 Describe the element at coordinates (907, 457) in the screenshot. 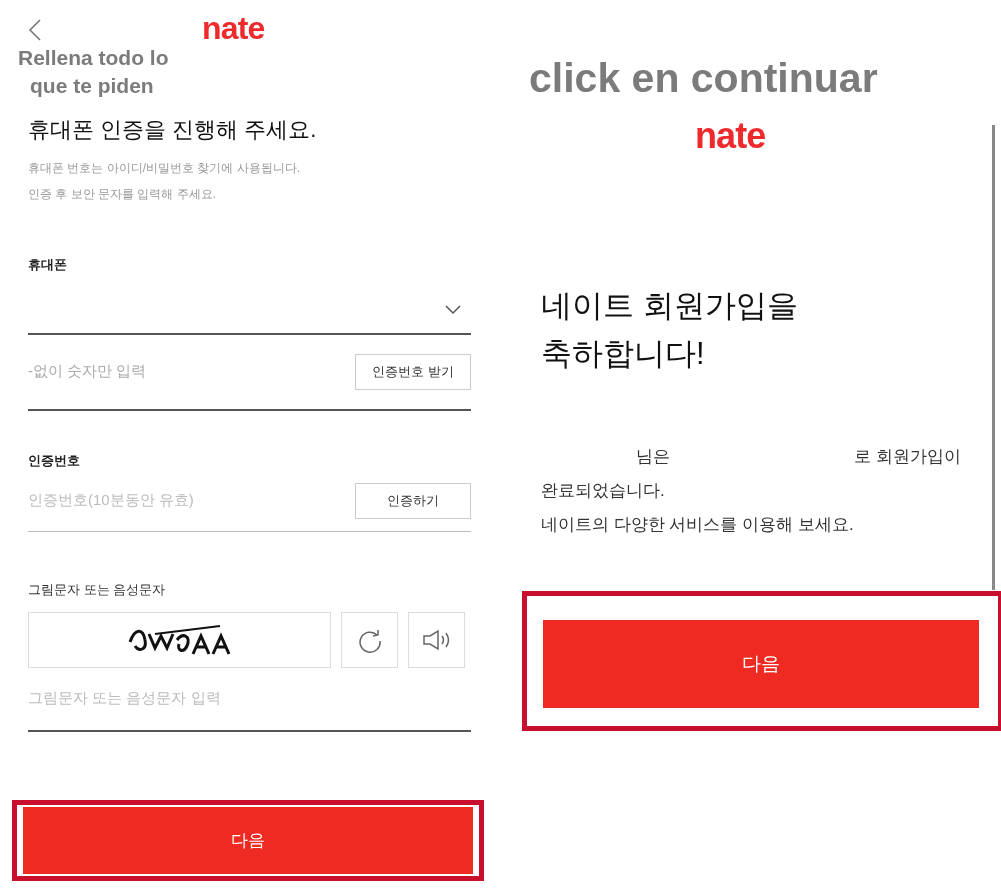

I see `message-text: 로 회원가입이` at that location.